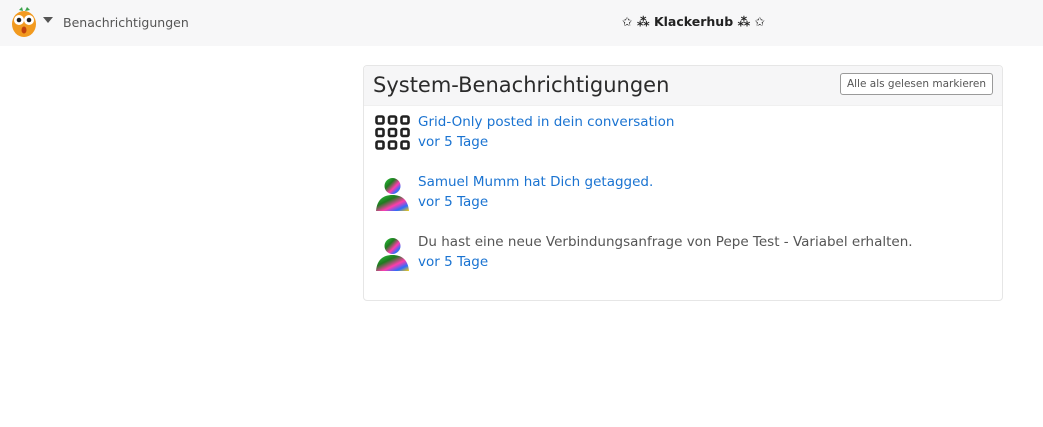 This screenshot has height=427, width=1043. I want to click on site-title: ✩ ⁂ Klackerhub ⁂ ✩, so click(693, 21).